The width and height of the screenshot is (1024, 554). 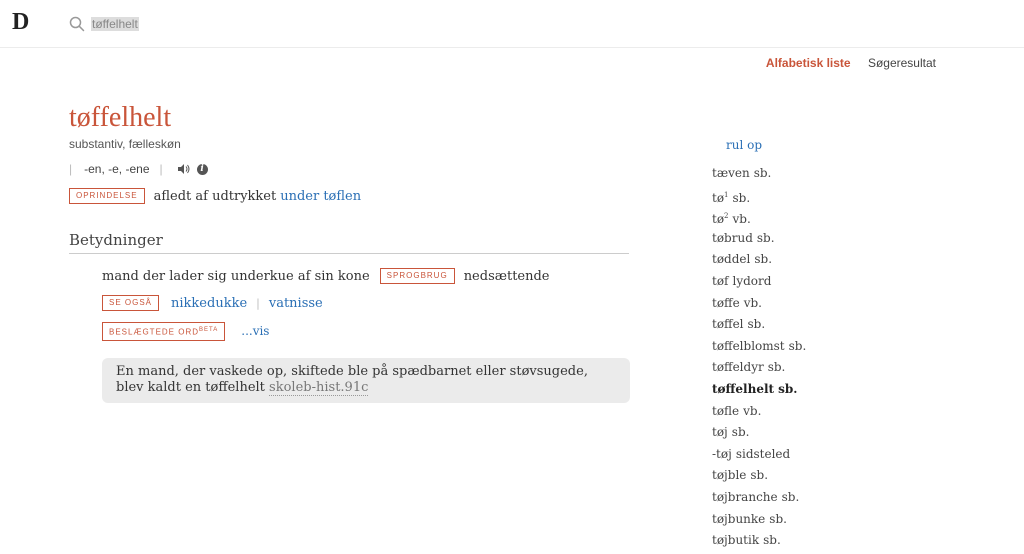 I want to click on tab-search-results: Søgeresultat, so click(x=902, y=63).